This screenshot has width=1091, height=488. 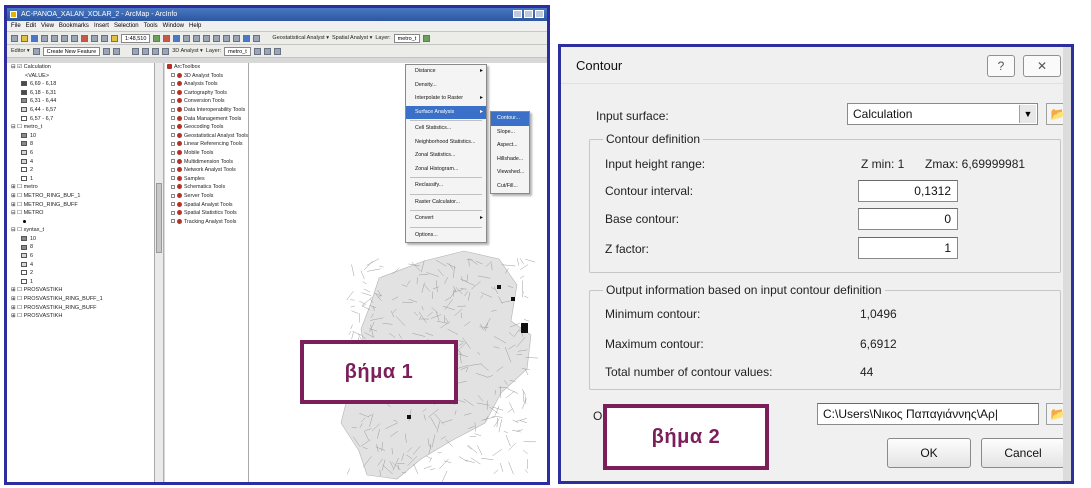 I want to click on menu-help: Help, so click(x=195, y=26).